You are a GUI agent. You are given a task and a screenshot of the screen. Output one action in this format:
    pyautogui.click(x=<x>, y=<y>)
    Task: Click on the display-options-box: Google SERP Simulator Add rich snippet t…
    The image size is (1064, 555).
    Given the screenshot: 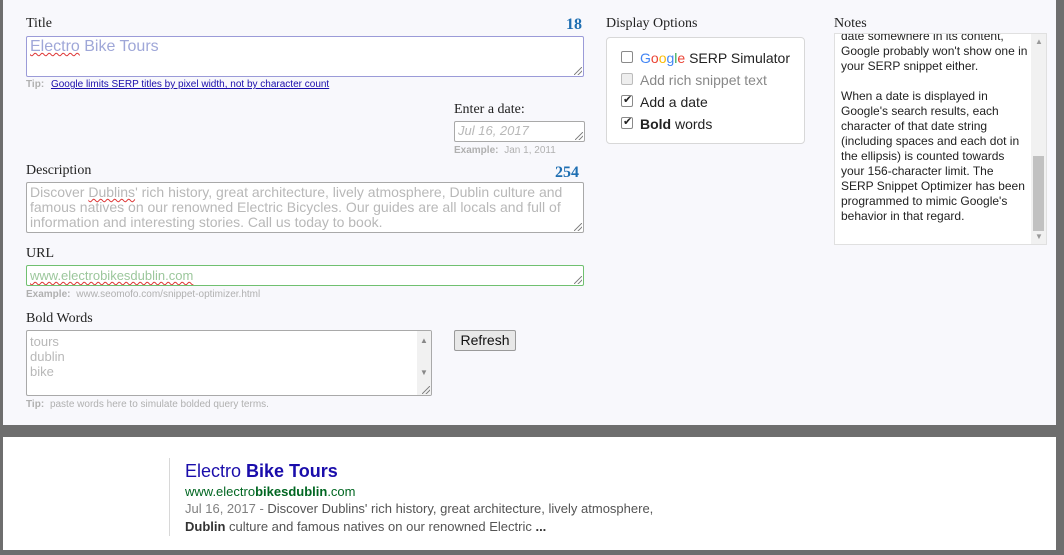 What is the action you would take?
    pyautogui.click(x=705, y=90)
    